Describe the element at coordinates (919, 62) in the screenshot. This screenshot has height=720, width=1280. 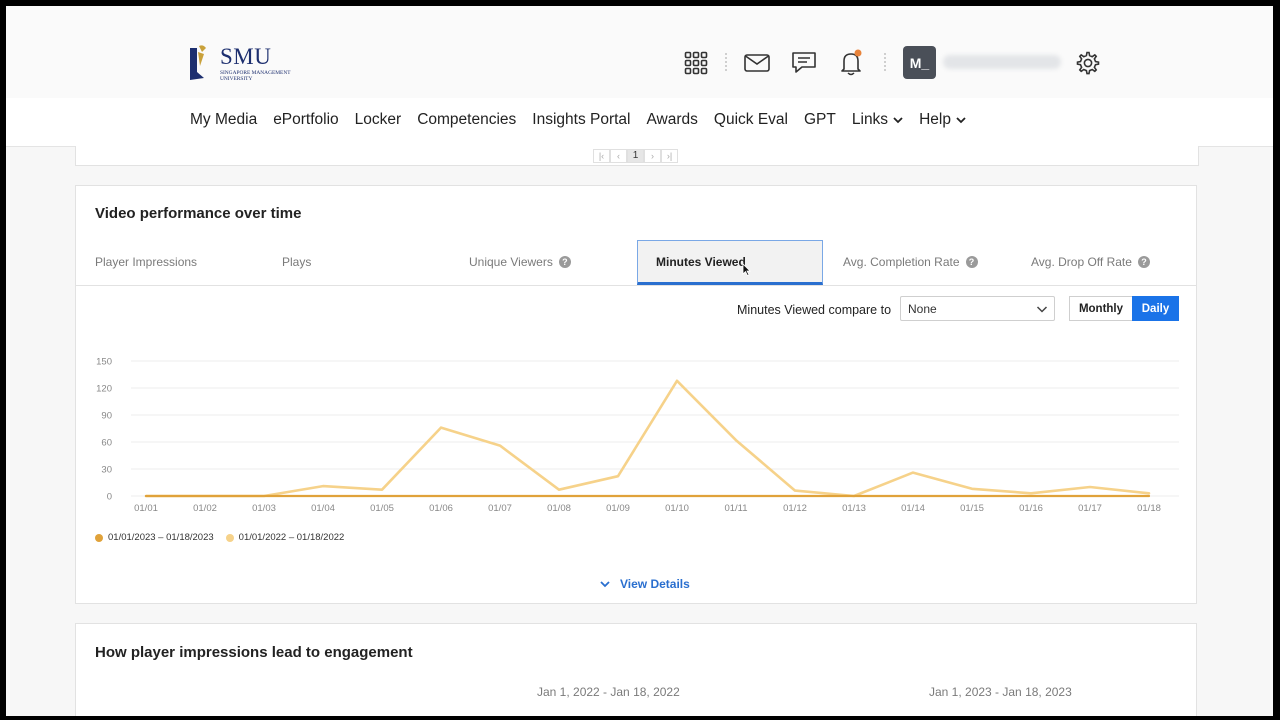
I see `avatar: M_` at that location.